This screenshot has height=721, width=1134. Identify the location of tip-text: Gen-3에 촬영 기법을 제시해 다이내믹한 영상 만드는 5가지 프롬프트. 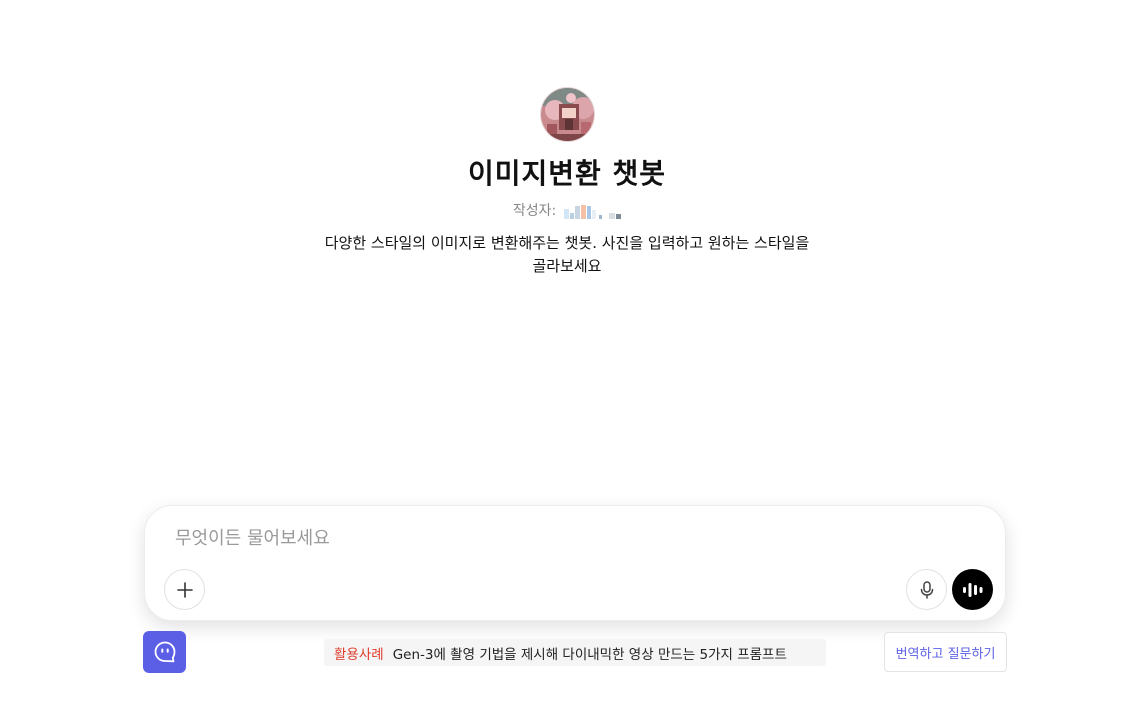
(589, 654).